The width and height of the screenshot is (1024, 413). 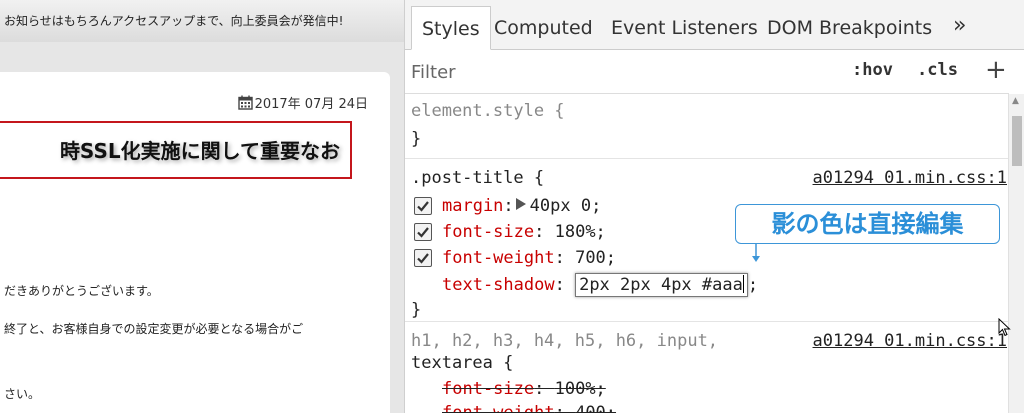 I want to click on expand-triangle-icon, so click(x=520, y=204).